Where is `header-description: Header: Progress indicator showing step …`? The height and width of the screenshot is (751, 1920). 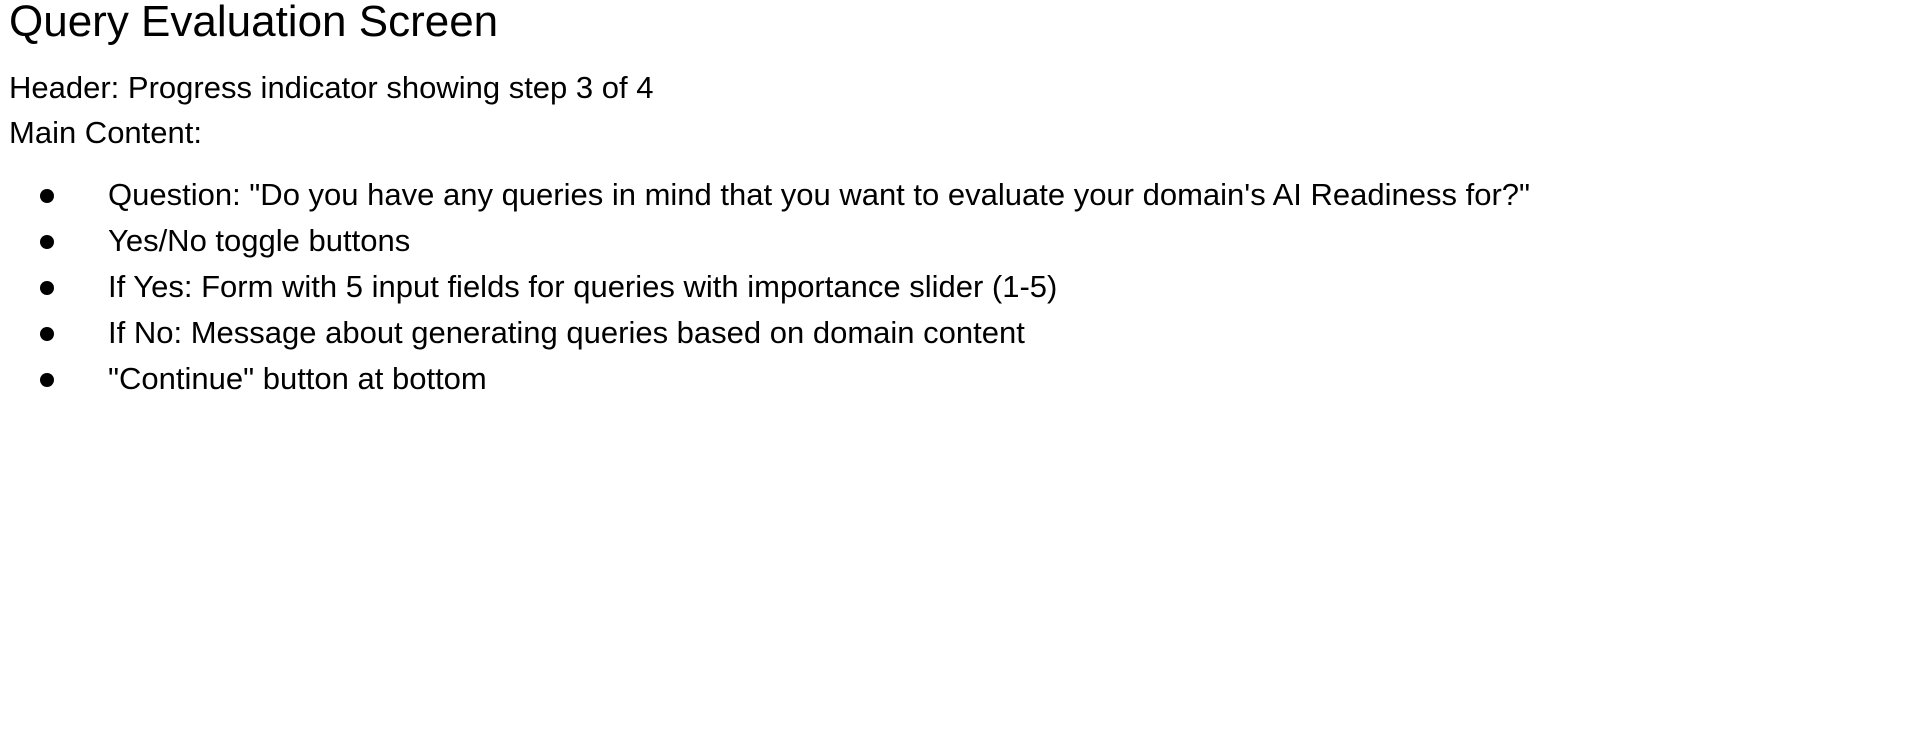
header-description: Header: Progress indicator showing step … is located at coordinates (331, 87).